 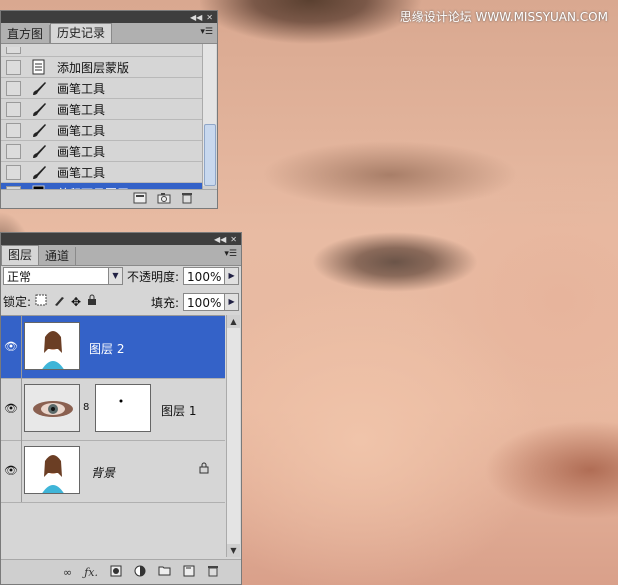 I want to click on tab-channels: 通道, so click(x=58, y=256).